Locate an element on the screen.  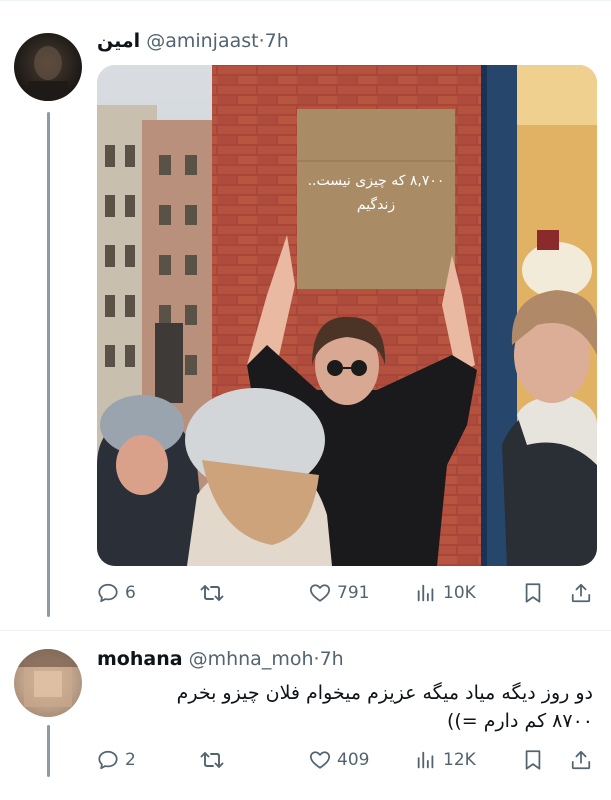
reply-like-button: 409 is located at coordinates (339, 760).